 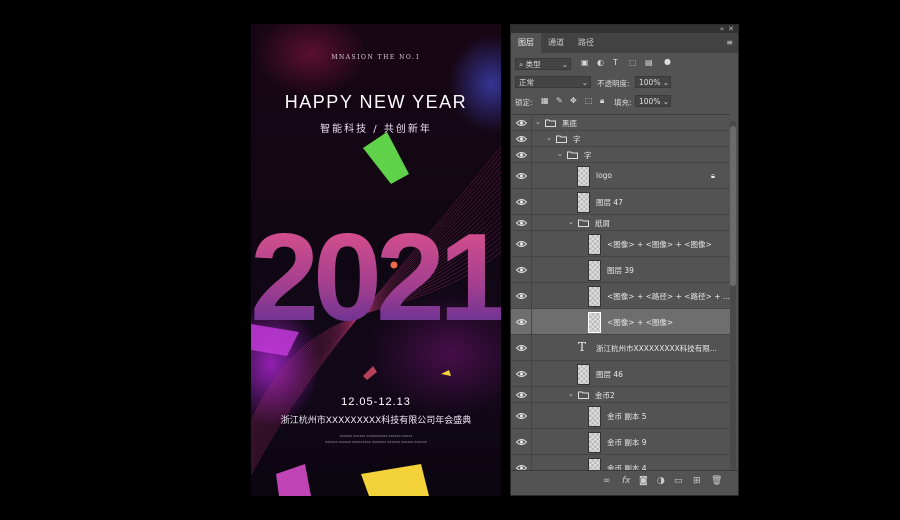 What do you see at coordinates (733, 296) in the screenshot?
I see `layers-scrollbar` at bounding box center [733, 296].